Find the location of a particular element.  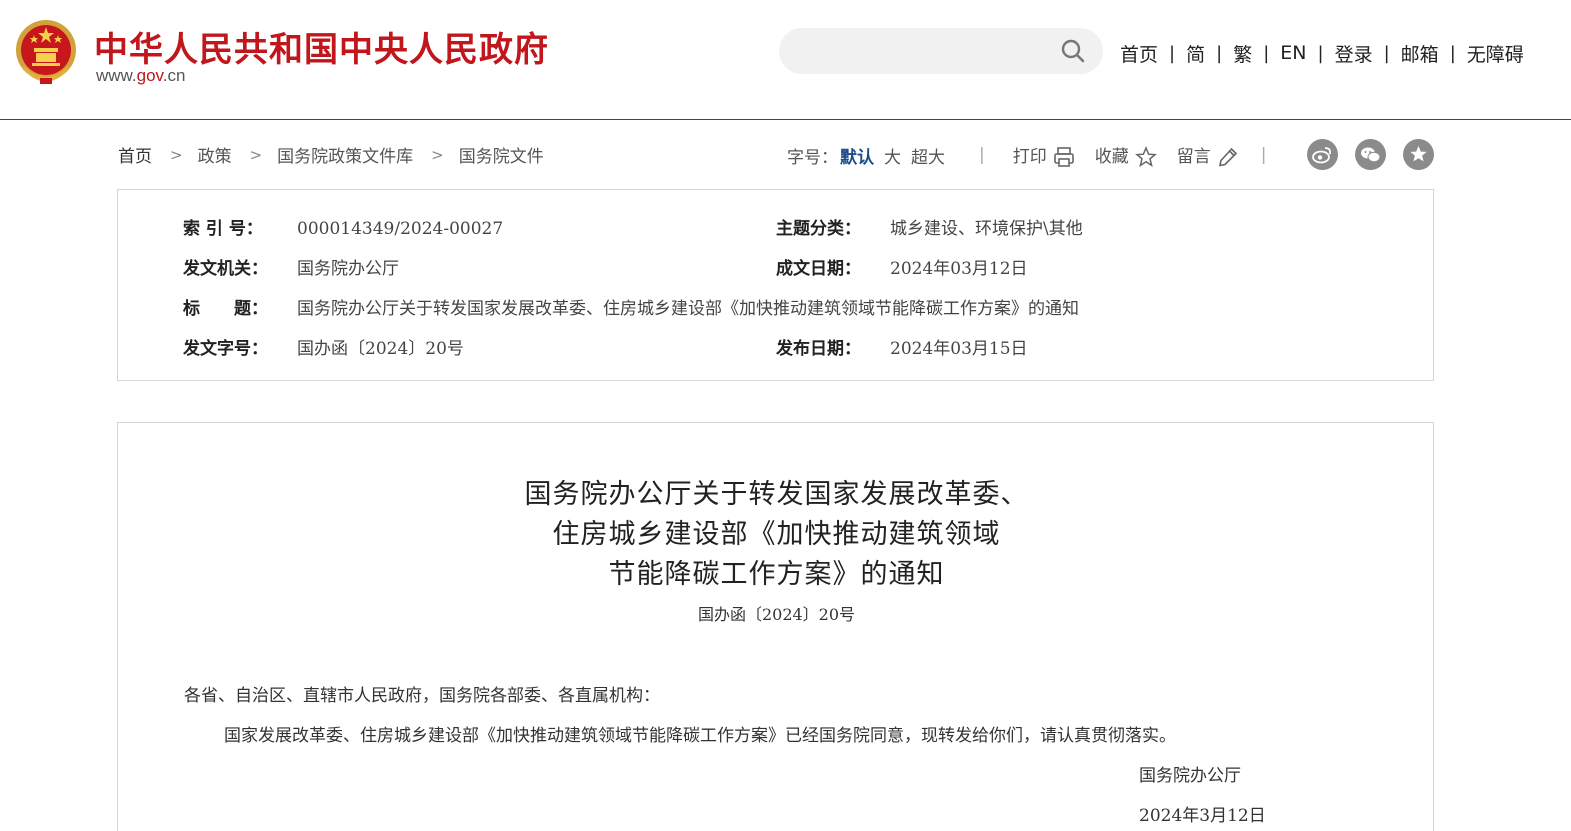

nav-traditional: 繁 is located at coordinates (1242, 53).